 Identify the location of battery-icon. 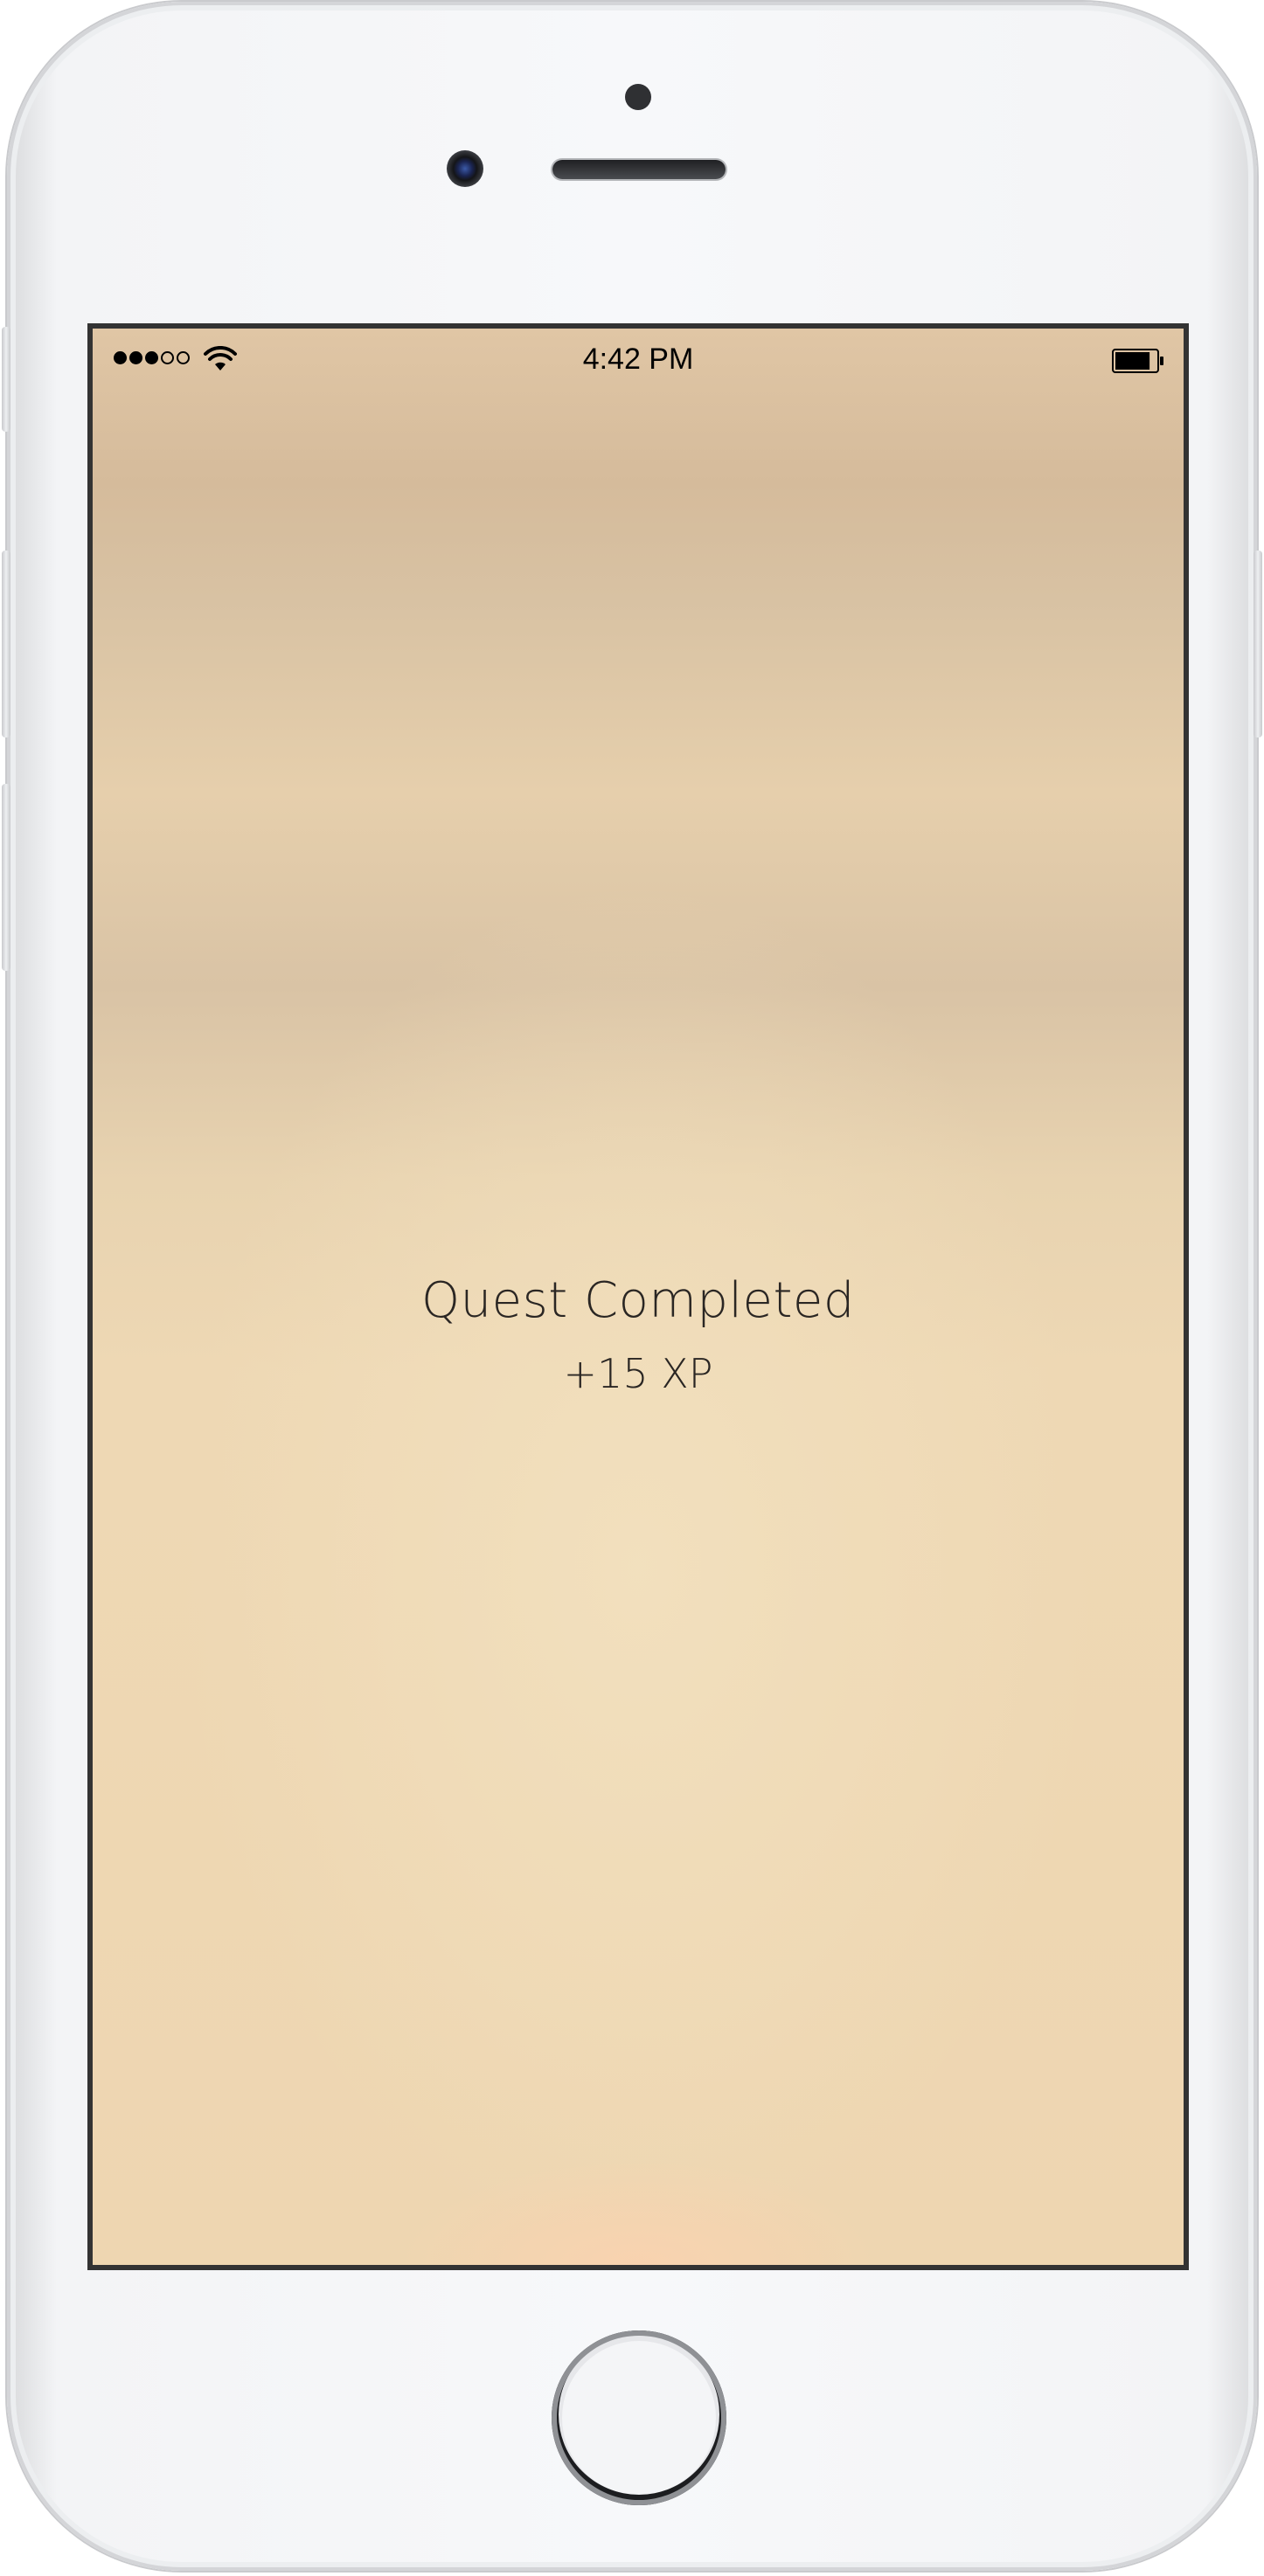
(1137, 361).